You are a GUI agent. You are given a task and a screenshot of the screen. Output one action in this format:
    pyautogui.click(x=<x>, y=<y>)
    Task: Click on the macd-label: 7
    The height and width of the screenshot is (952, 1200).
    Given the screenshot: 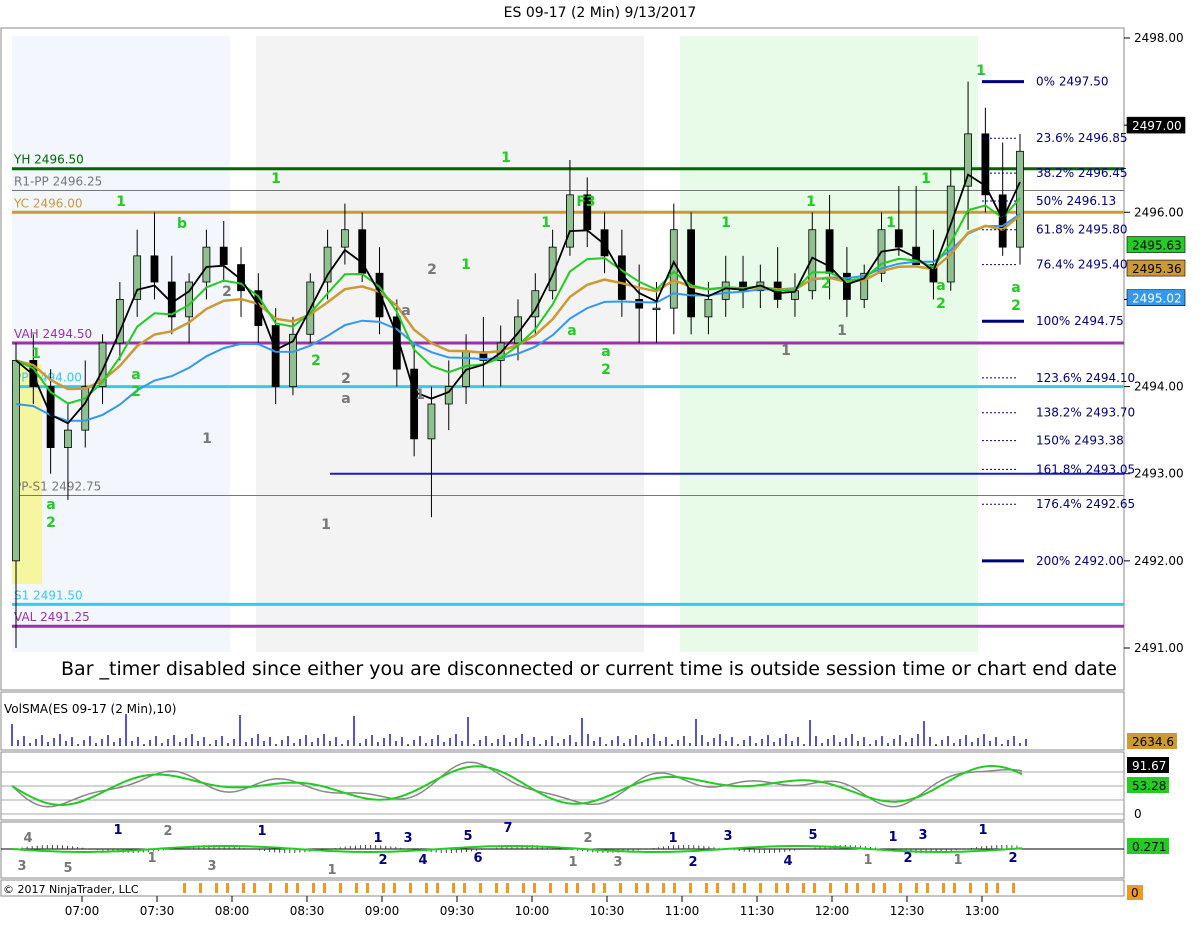 What is the action you would take?
    pyautogui.click(x=507, y=828)
    